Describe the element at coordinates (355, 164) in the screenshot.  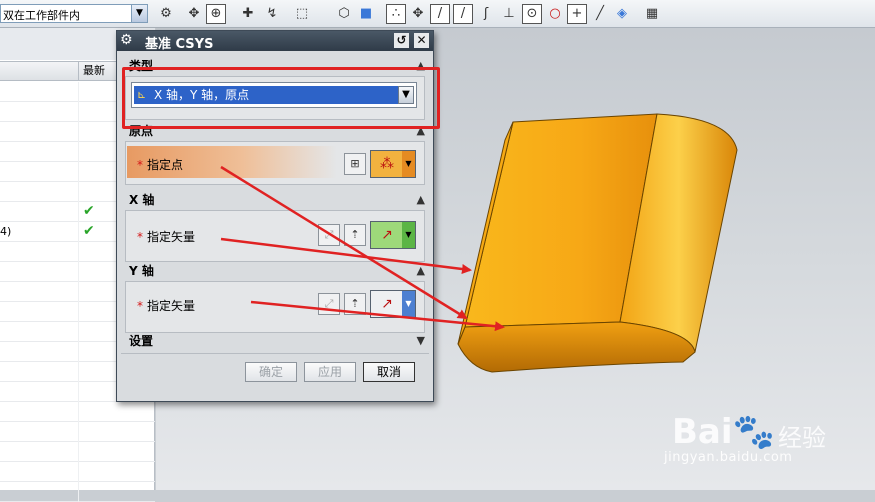
I see `point-dialog-icon: ⊞` at that location.